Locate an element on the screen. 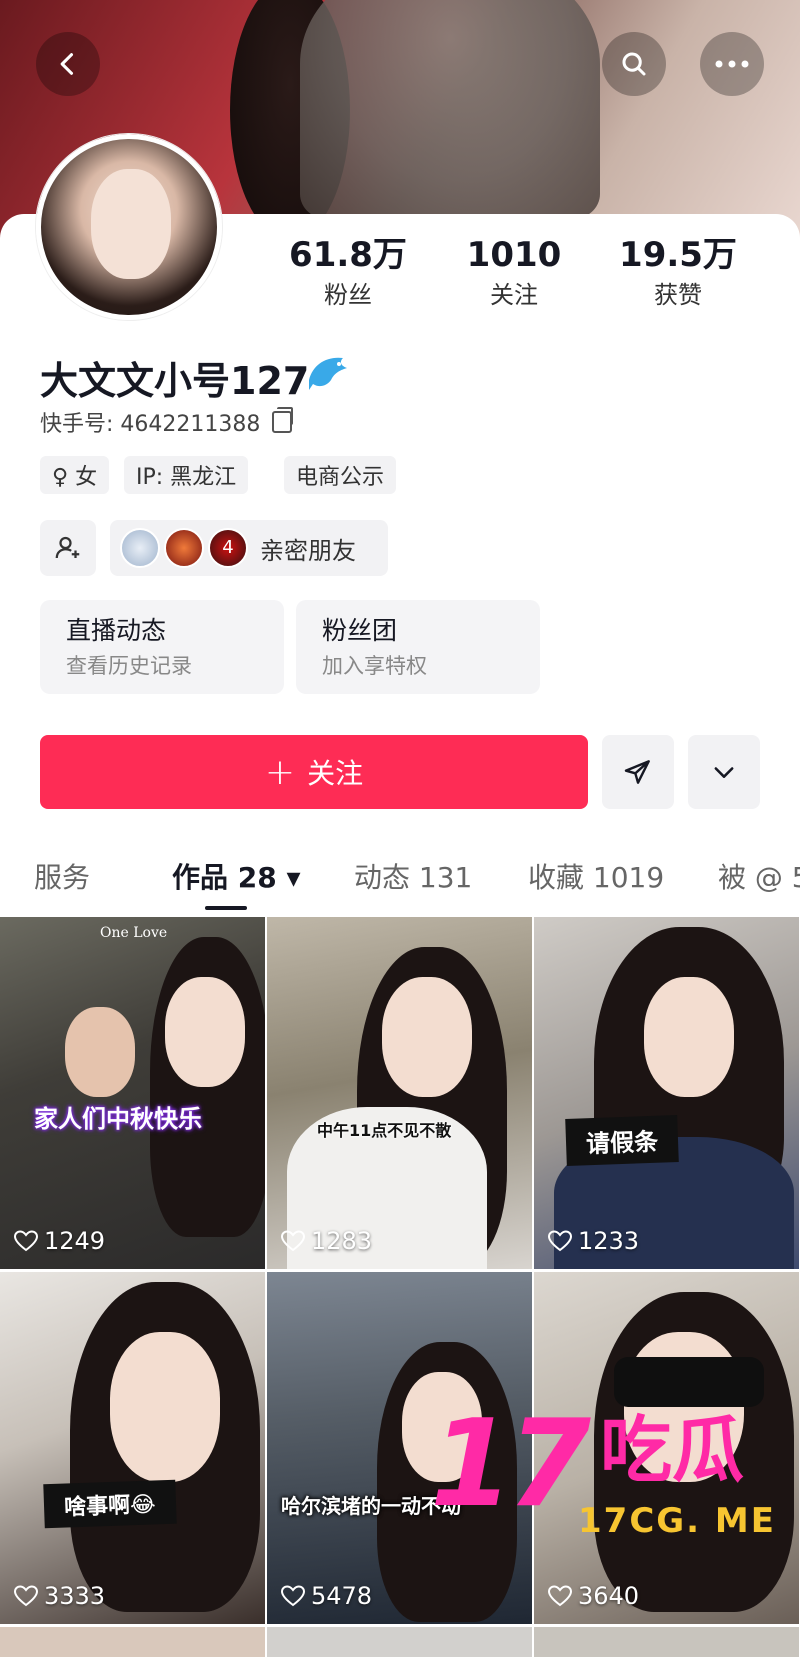 The width and height of the screenshot is (800, 1657). user-id-row: 快手号: 4642211388 is located at coordinates (167, 422).